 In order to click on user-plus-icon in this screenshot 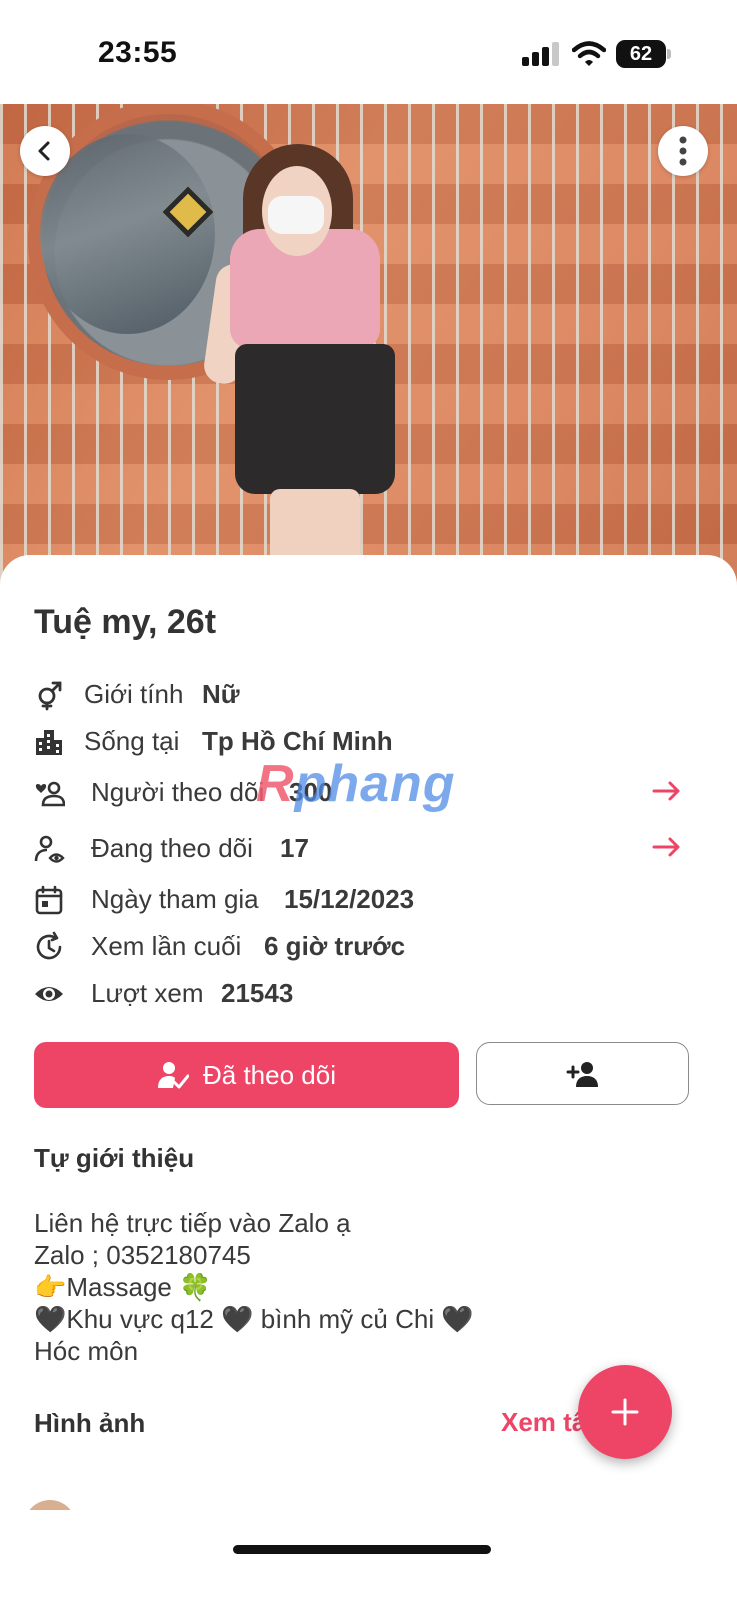, I will do `click(582, 1074)`.